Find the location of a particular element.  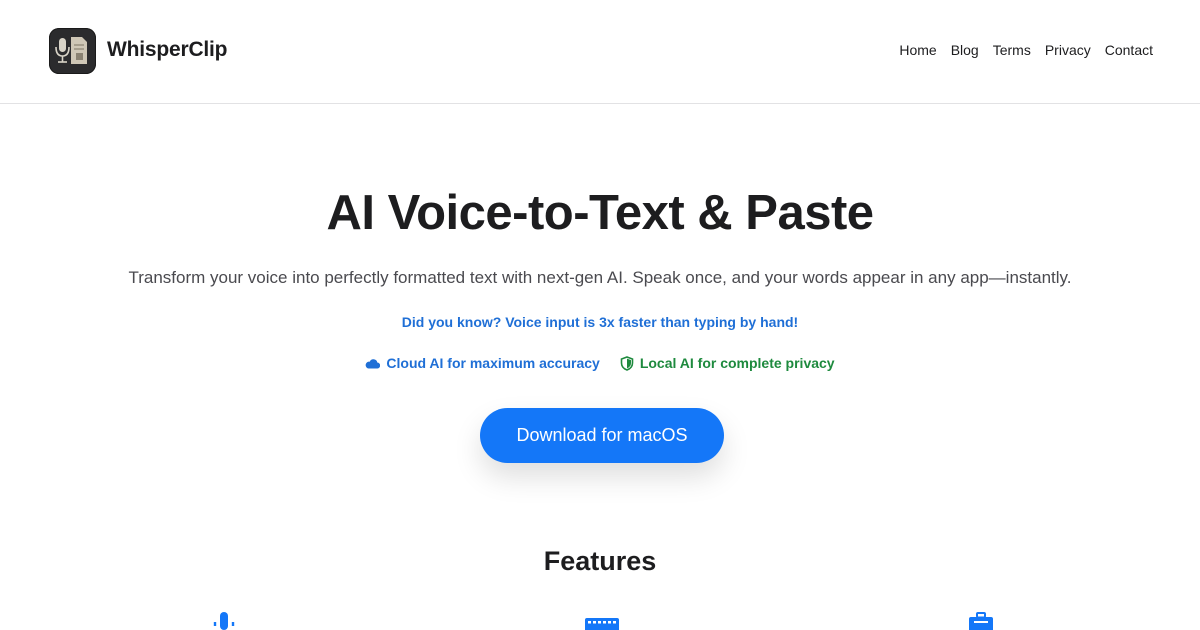

local-ai-label: Local AI for complete privacy is located at coordinates (737, 363).